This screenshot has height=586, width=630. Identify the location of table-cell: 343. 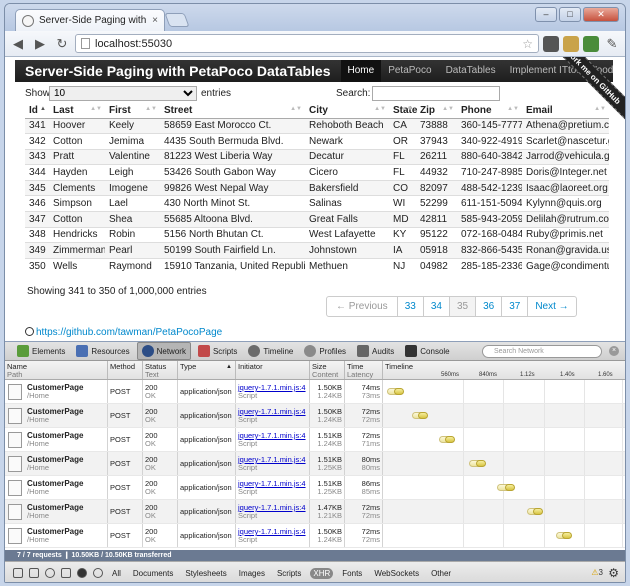
(37, 156).